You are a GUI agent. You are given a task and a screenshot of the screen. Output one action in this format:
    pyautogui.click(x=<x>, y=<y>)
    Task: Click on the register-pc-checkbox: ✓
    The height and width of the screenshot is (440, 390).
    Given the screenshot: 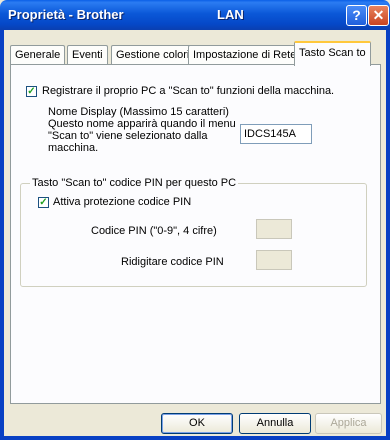 What is the action you would take?
    pyautogui.click(x=31, y=91)
    